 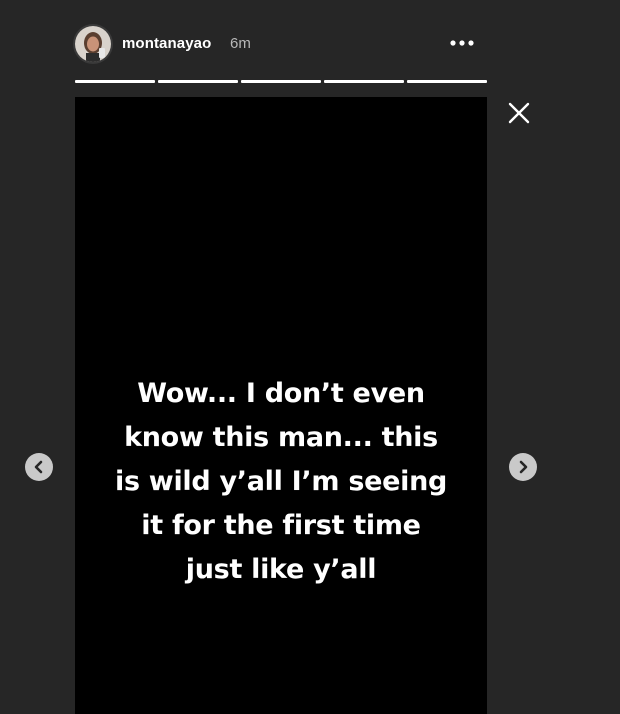 What do you see at coordinates (281, 569) in the screenshot?
I see `story-text-line: just like y’all` at bounding box center [281, 569].